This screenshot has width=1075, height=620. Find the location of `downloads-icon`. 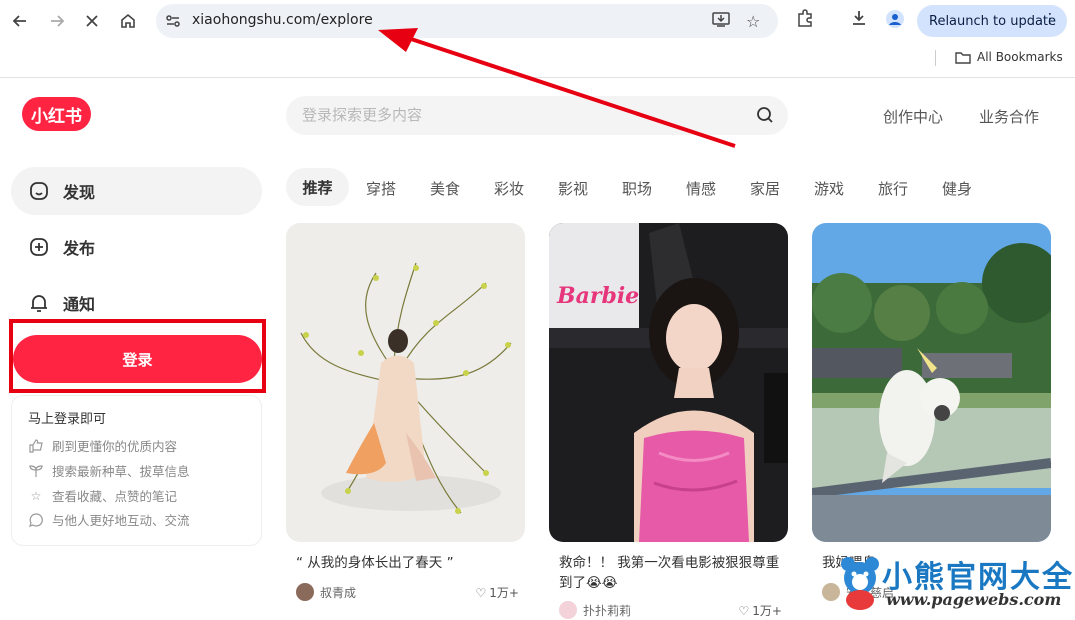

downloads-icon is located at coordinates (859, 20).